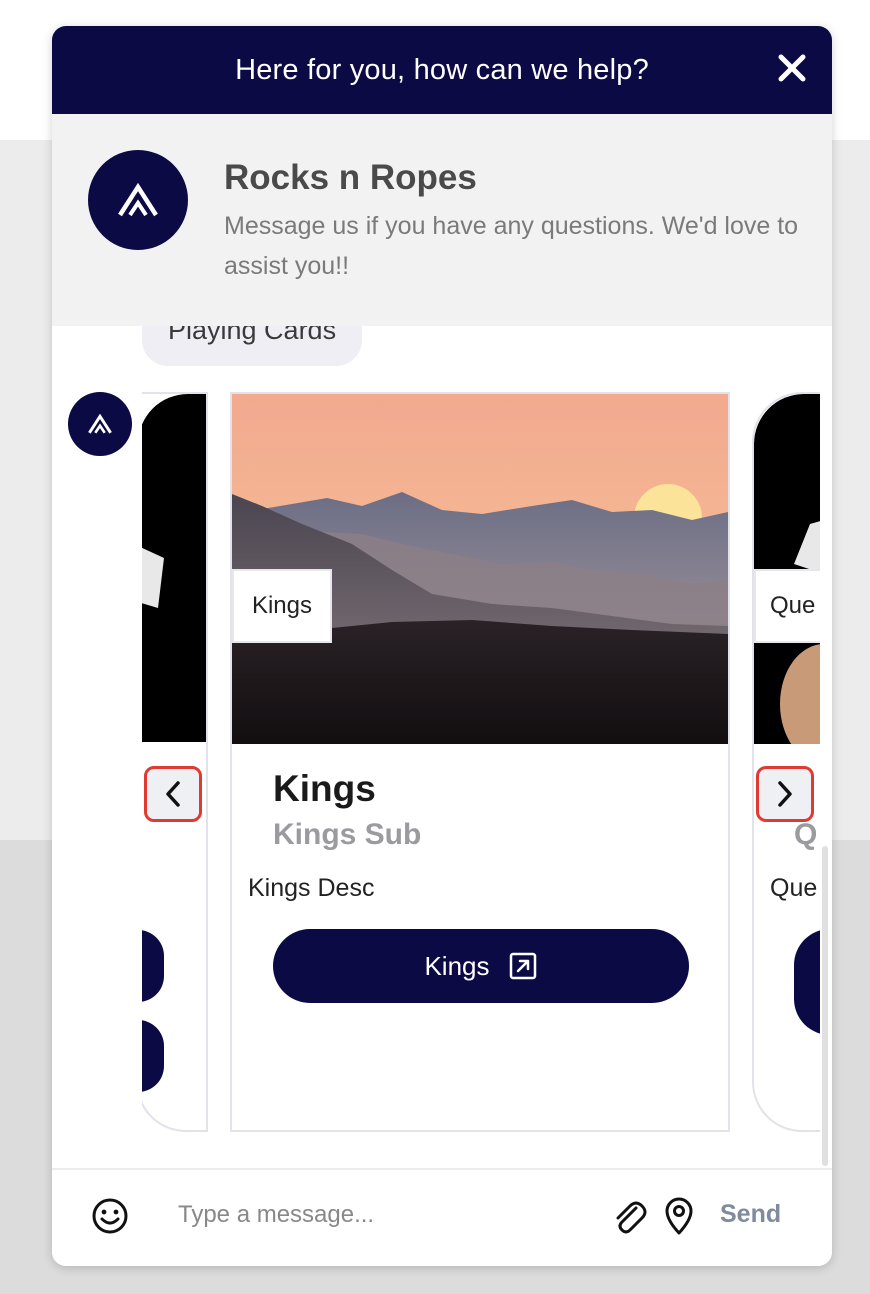 Image resolution: width=870 pixels, height=1294 pixels. Describe the element at coordinates (786, 762) in the screenshot. I see `carousel-card-next: Que Q Que` at that location.